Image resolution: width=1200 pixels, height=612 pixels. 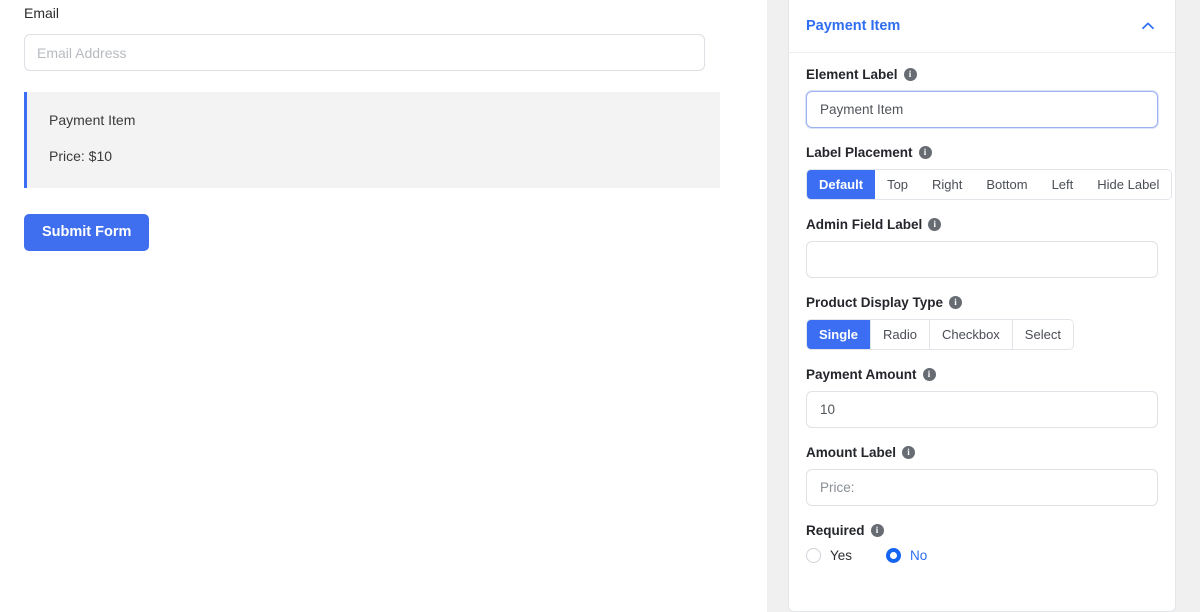 I want to click on chevron-up-icon, so click(x=1148, y=26).